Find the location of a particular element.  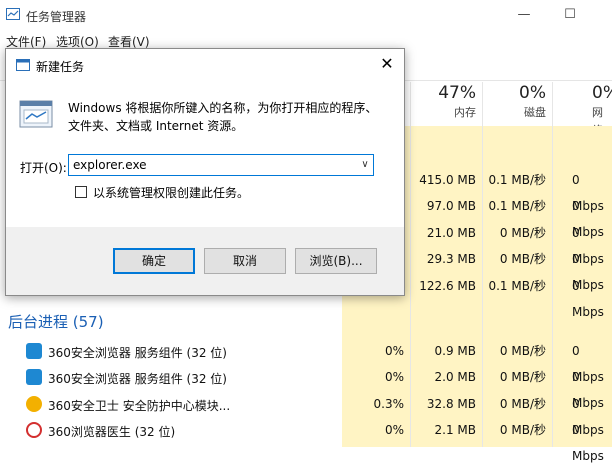

admin-checkbox-label: 以系统管理权限创建此任务。 is located at coordinates (171, 192).